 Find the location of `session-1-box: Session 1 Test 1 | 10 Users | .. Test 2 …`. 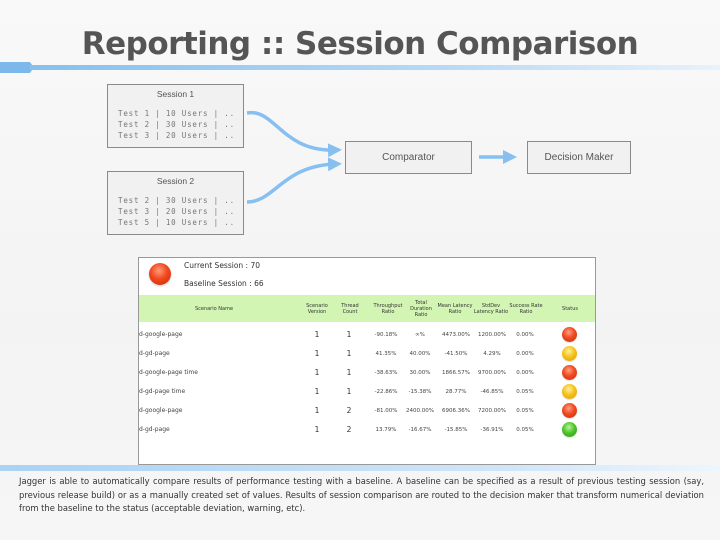

session-1-box: Session 1 Test 1 | 10 Users | .. Test 2 … is located at coordinates (175, 116).